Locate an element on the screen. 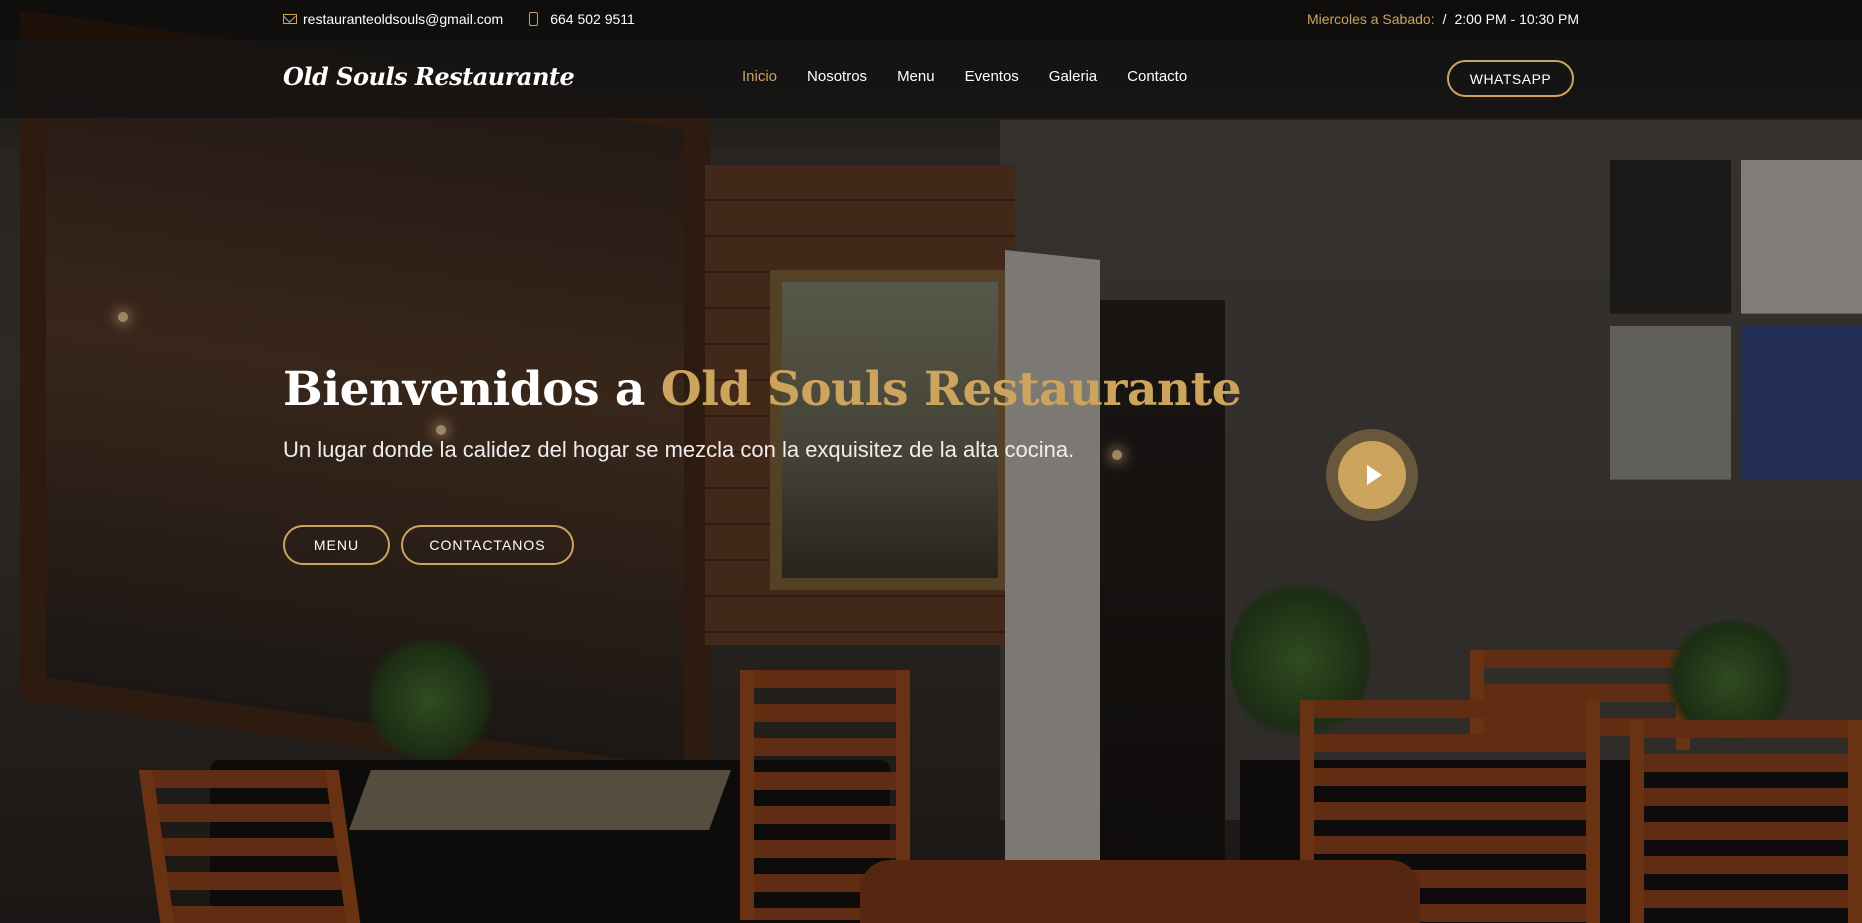  envelope-icon is located at coordinates (290, 19).